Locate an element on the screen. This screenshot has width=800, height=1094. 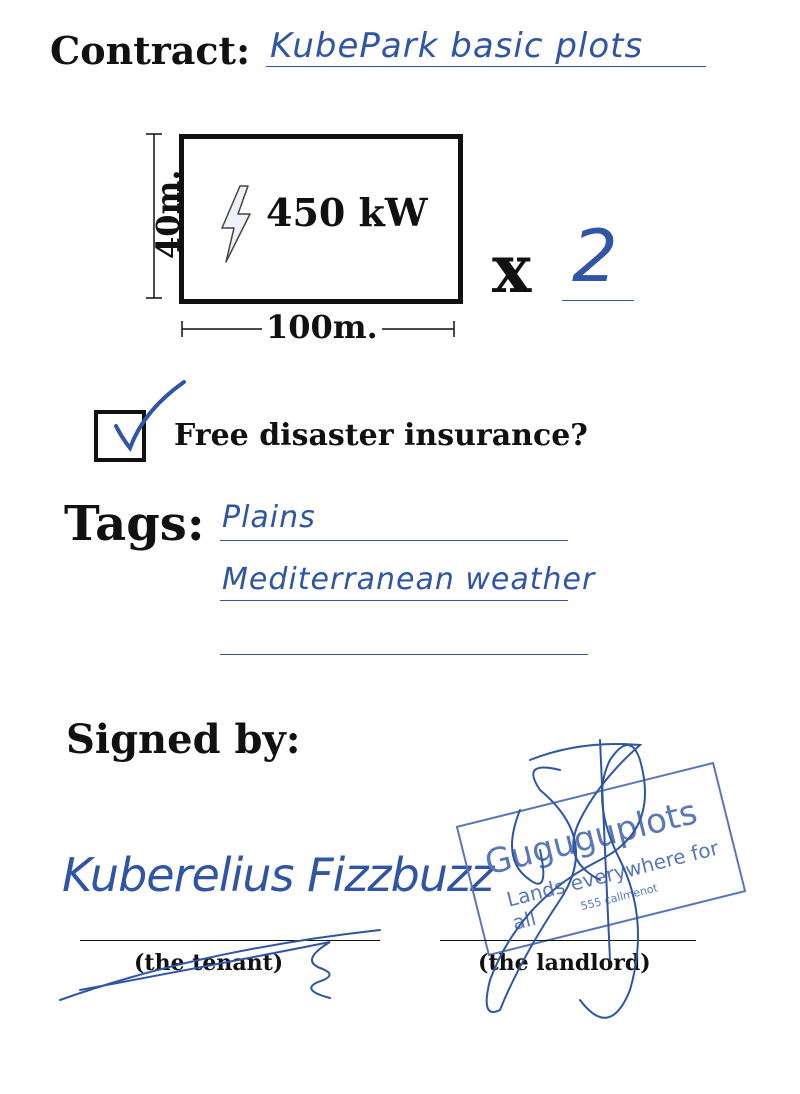
quantity-underline is located at coordinates (598, 300).